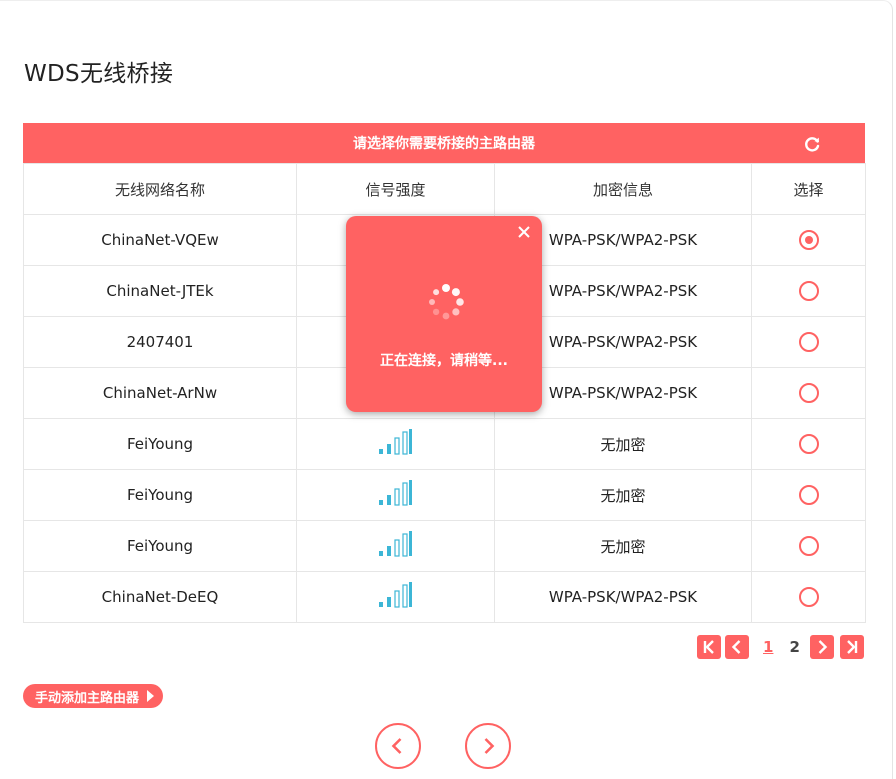 The height and width of the screenshot is (779, 896). Describe the element at coordinates (160, 597) in the screenshot. I see `ssid-cell: ChinaNet-DeEQ` at that location.